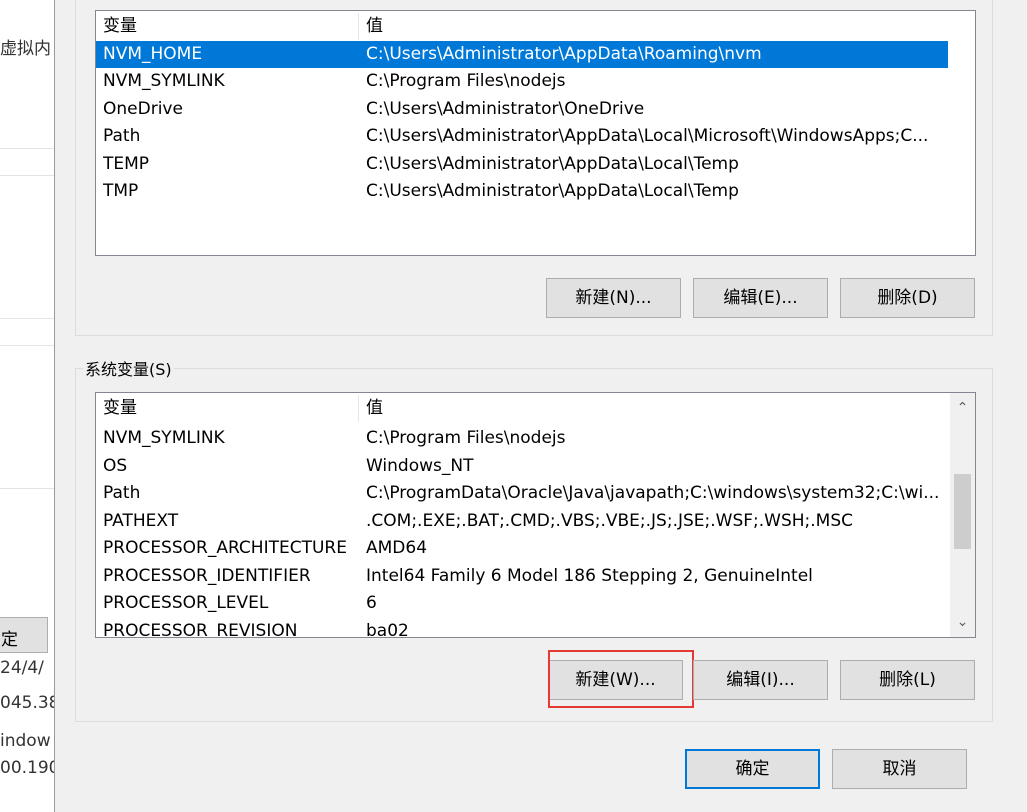  I want to click on var-name: OneDrive, so click(143, 109).